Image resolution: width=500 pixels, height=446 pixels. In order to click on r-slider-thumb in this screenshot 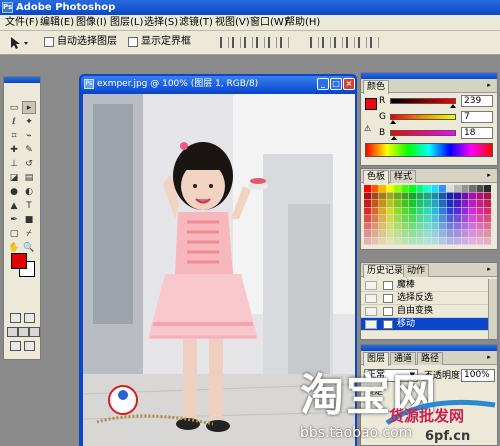, I will do `click(453, 106)`.